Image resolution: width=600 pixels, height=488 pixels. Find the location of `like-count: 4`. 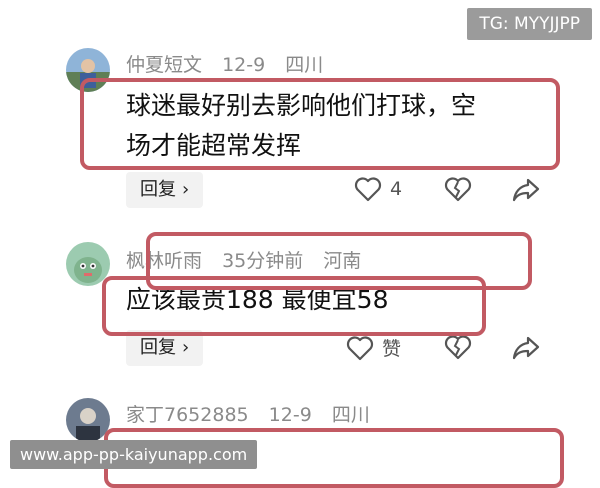

like-count: 4 is located at coordinates (396, 189).